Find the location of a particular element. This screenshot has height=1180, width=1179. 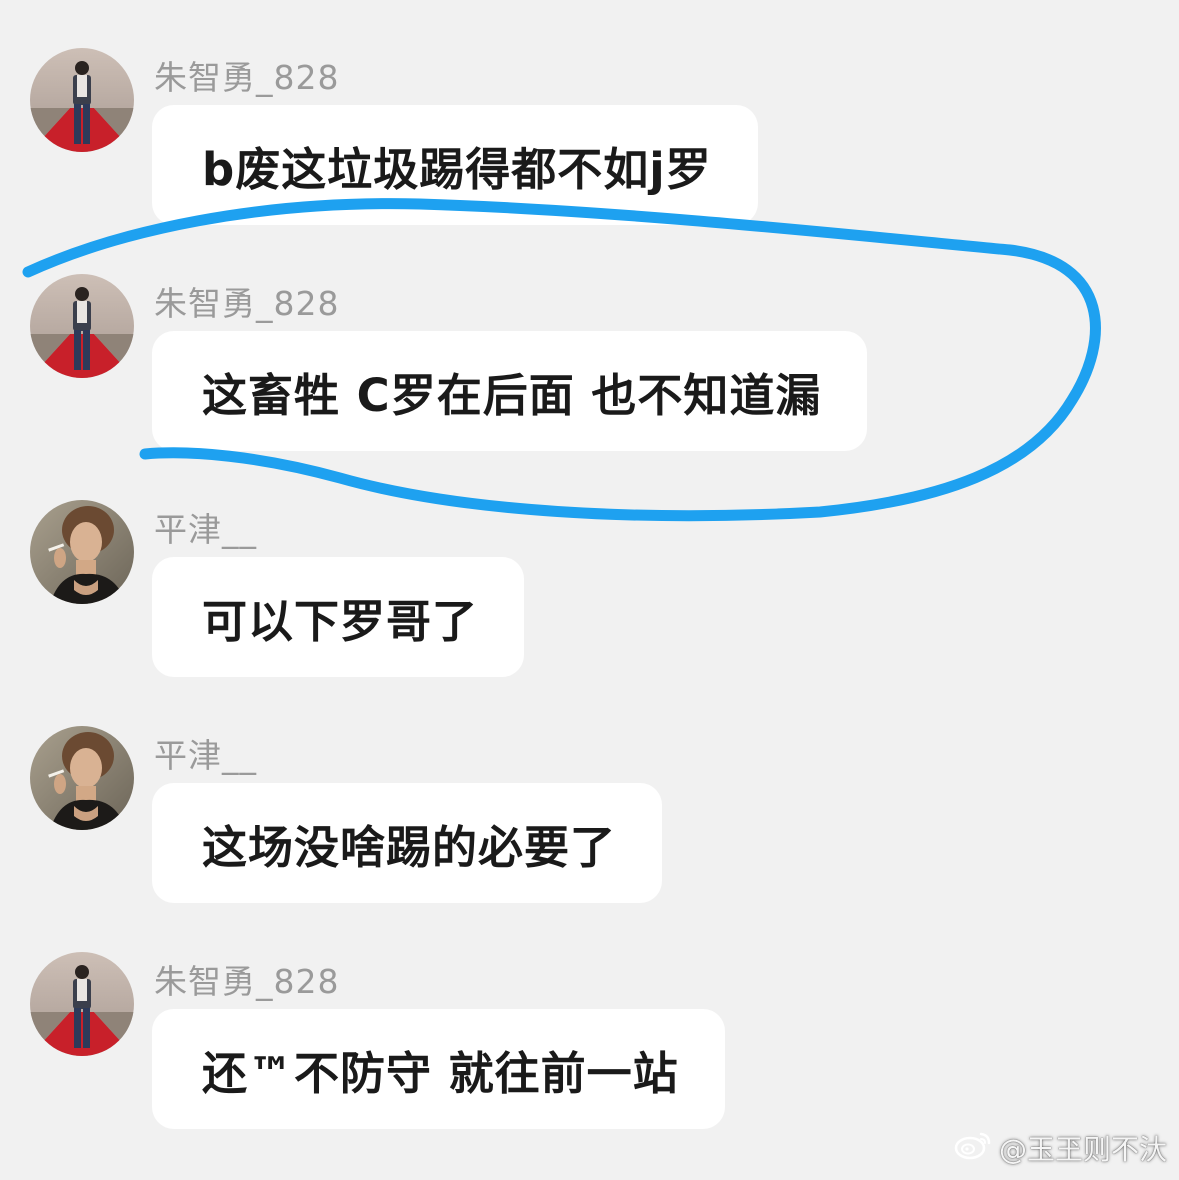

weibo-icon is located at coordinates (973, 1148).